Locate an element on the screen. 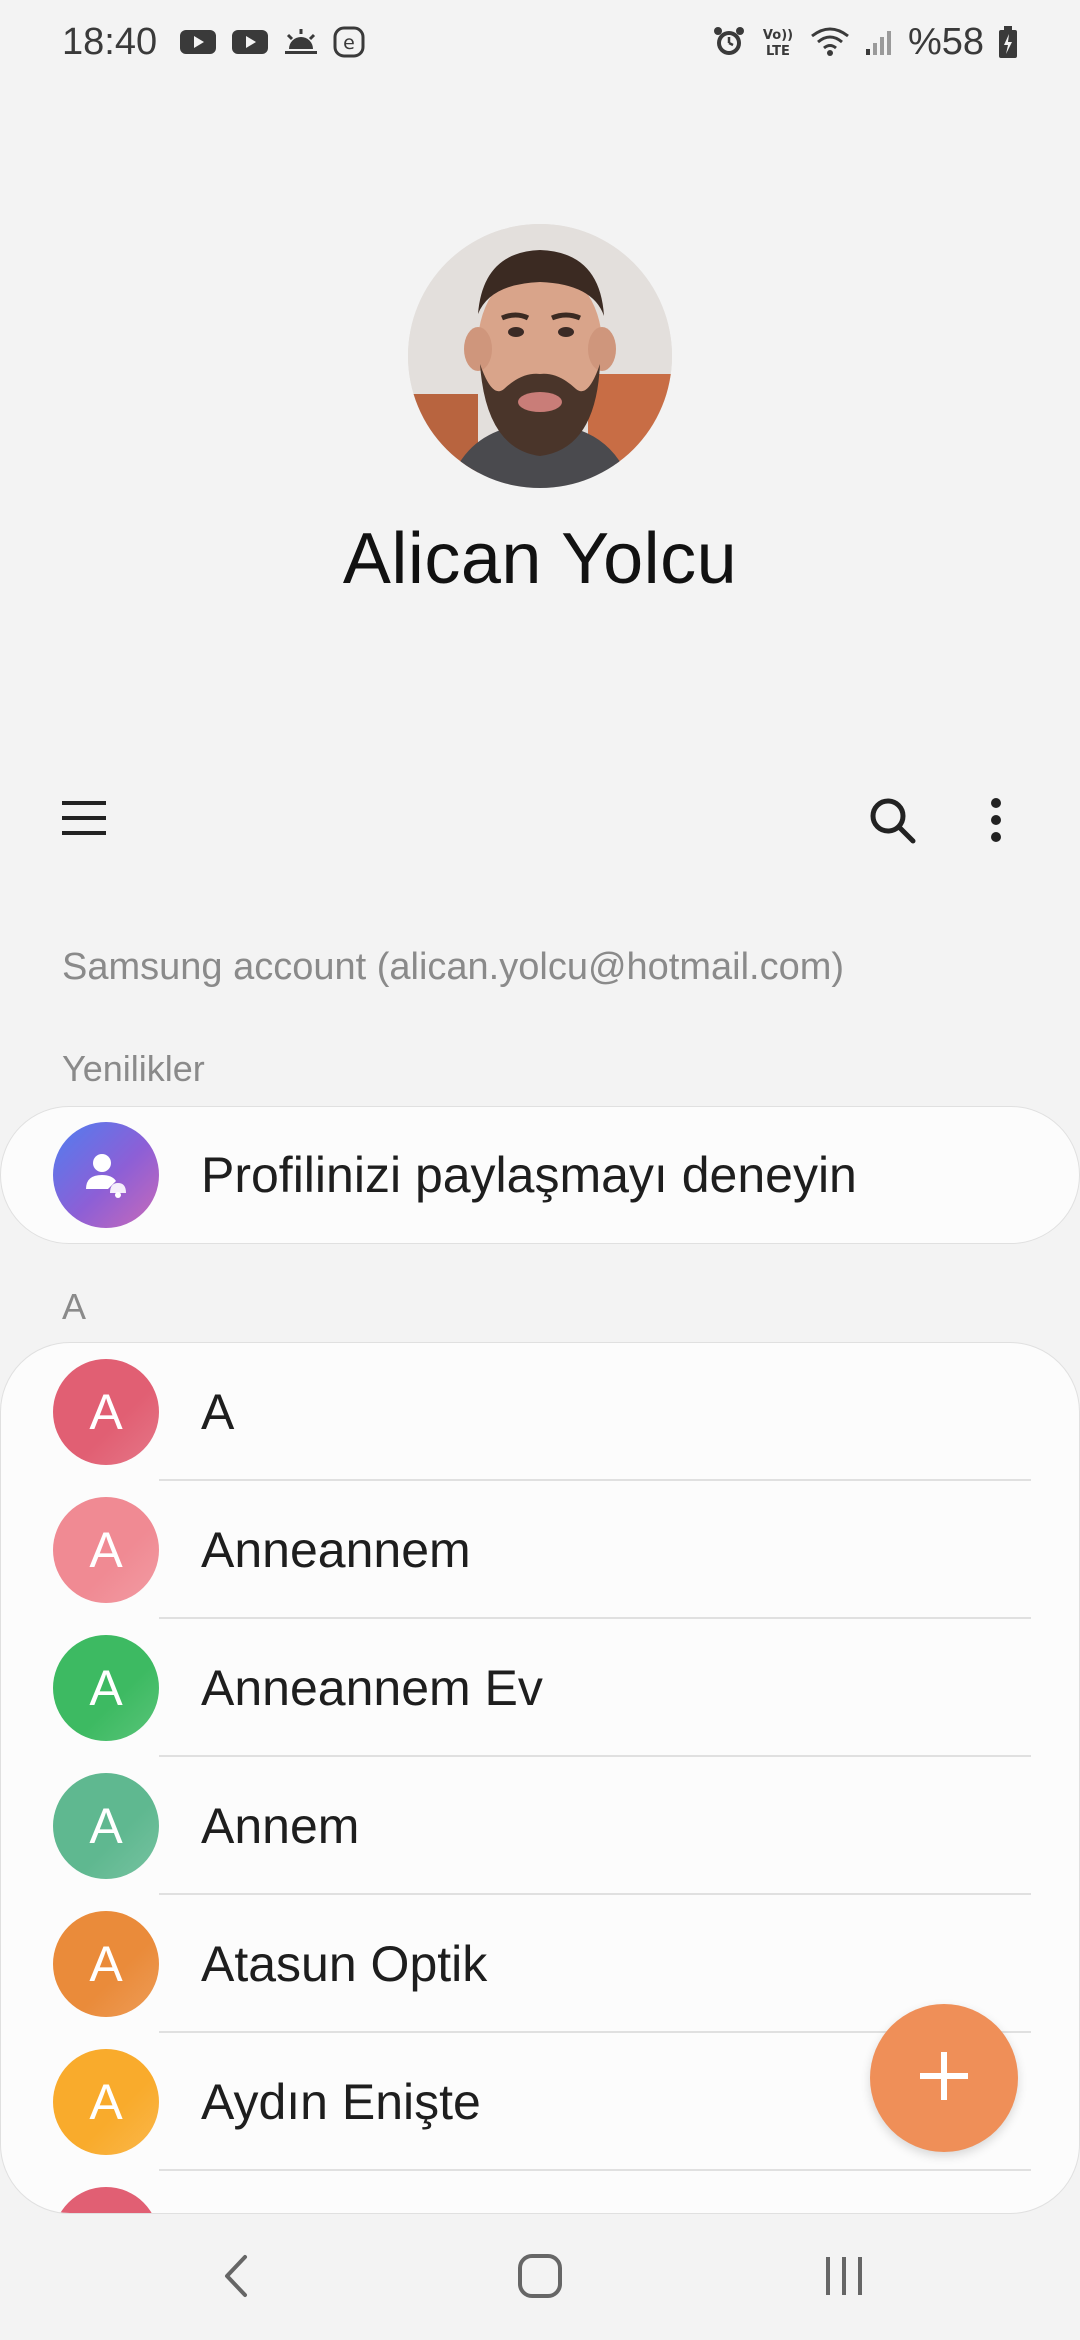  home-icon is located at coordinates (540, 2278).